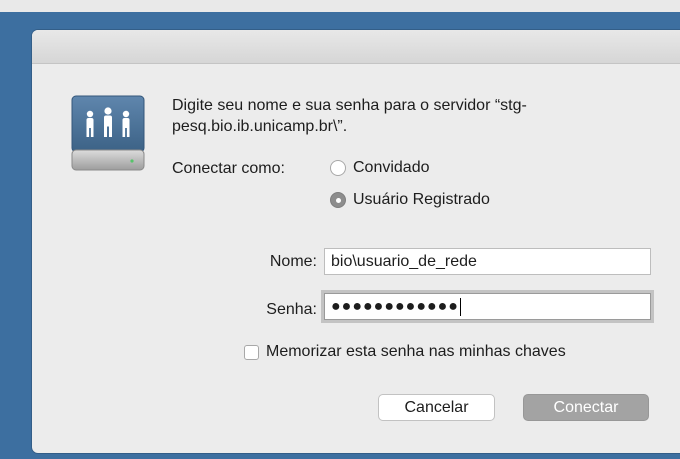 This screenshot has height=459, width=680. I want to click on radio-guest: Convidado, so click(380, 168).